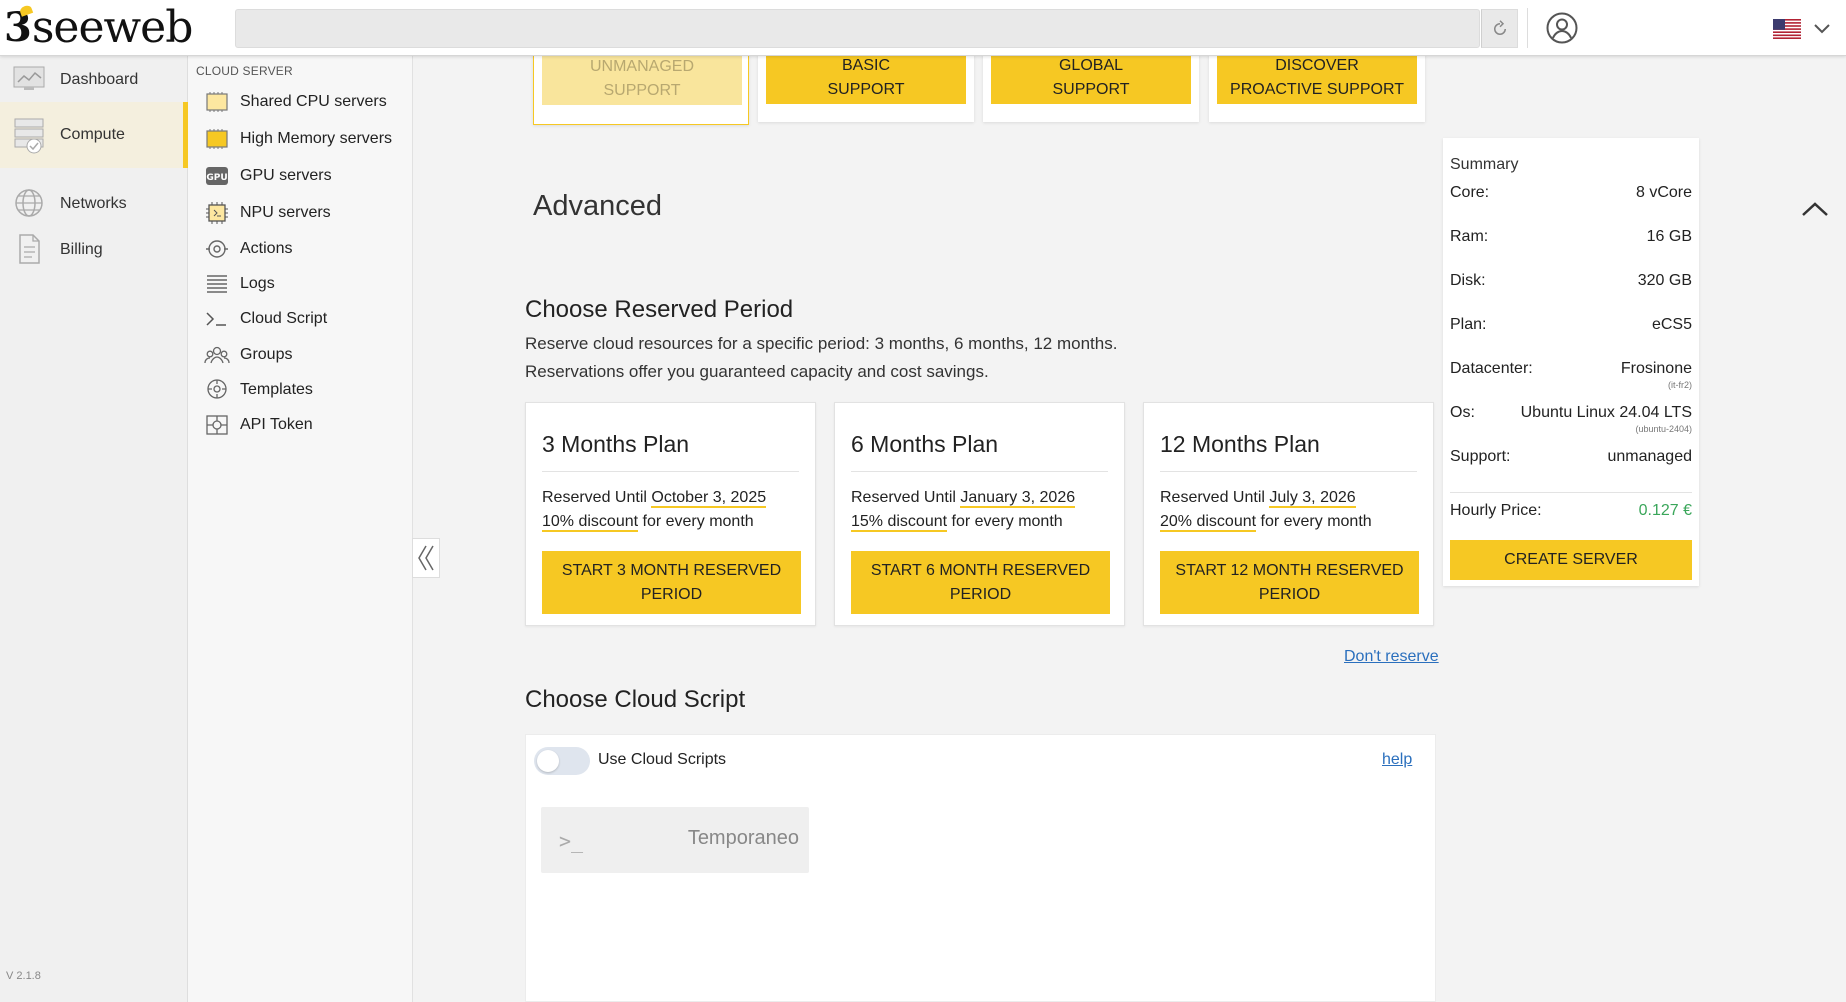 This screenshot has width=1846, height=1002. What do you see at coordinates (81, 249) in the screenshot?
I see `nav-label-billing: Billing` at bounding box center [81, 249].